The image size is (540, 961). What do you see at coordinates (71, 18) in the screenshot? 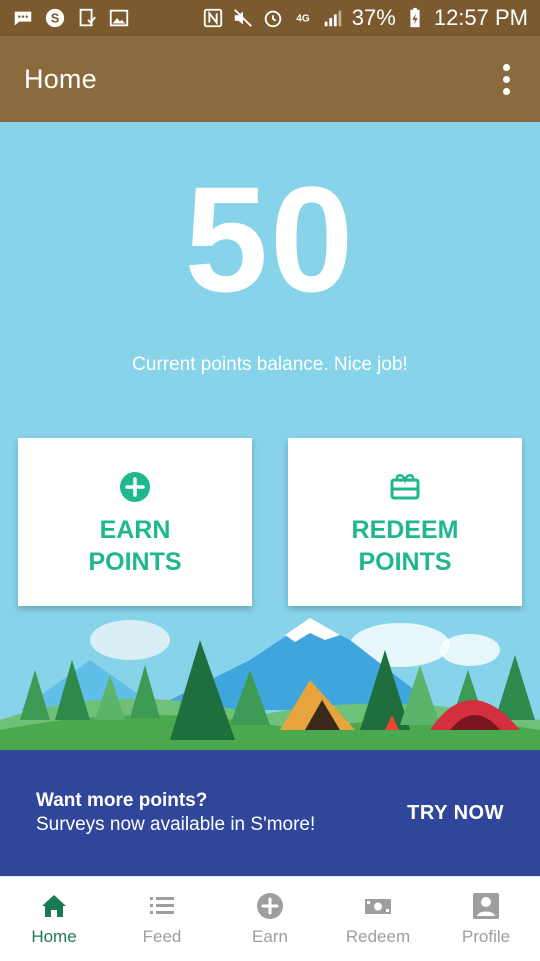
I see `status-left-icons: S` at bounding box center [71, 18].